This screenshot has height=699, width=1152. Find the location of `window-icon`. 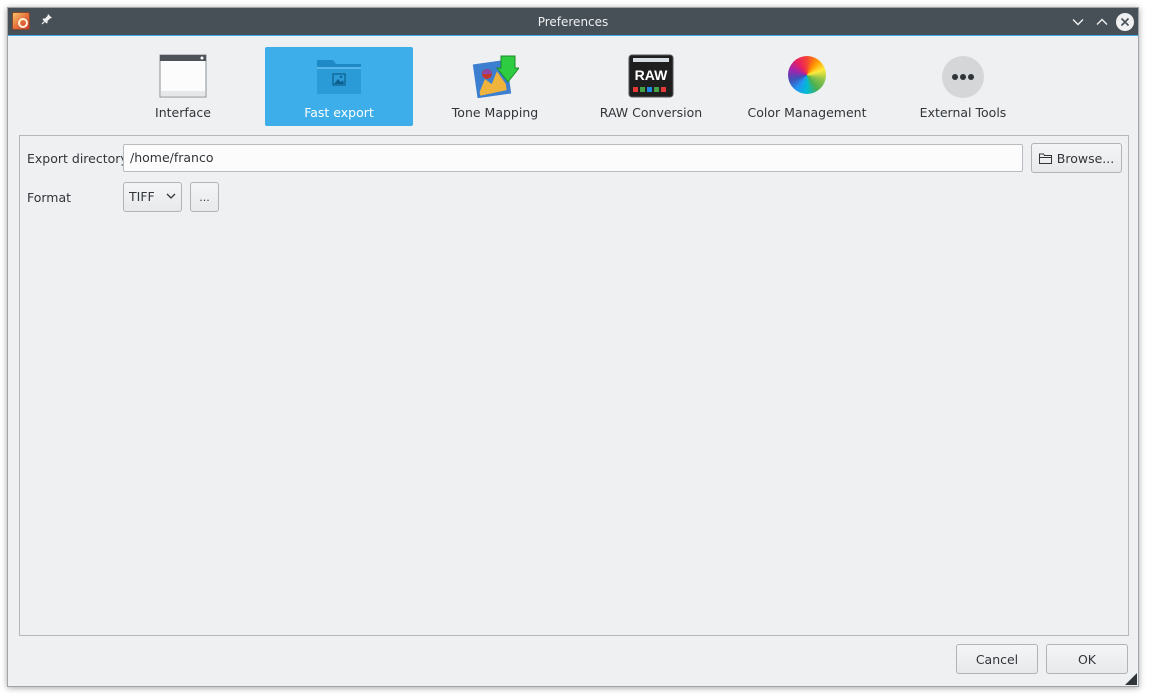

window-icon is located at coordinates (183, 76).